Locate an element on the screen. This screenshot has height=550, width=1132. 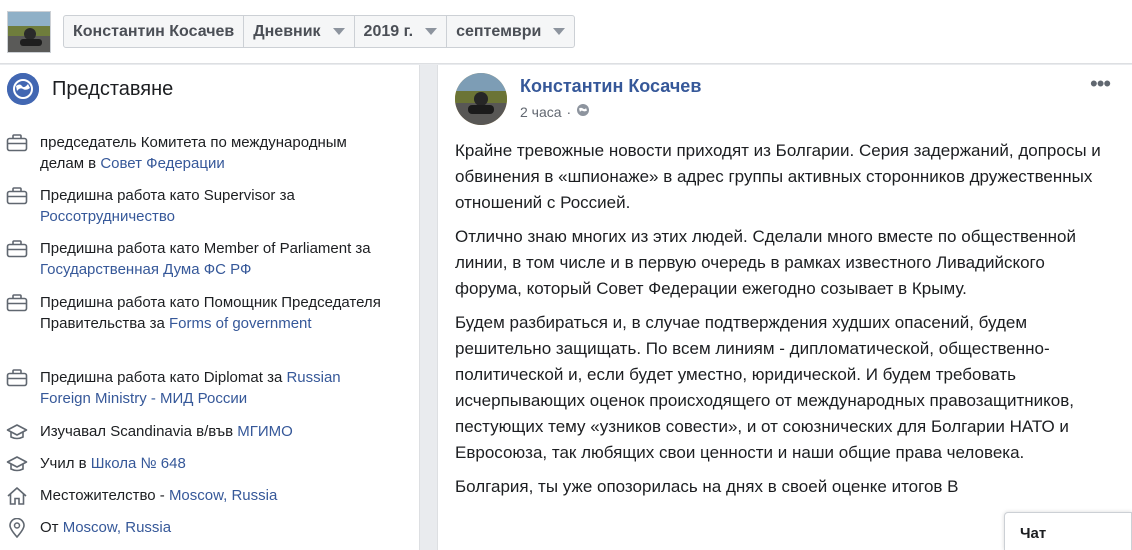
profile-name-link: Константин Косачев is located at coordinates (154, 31).